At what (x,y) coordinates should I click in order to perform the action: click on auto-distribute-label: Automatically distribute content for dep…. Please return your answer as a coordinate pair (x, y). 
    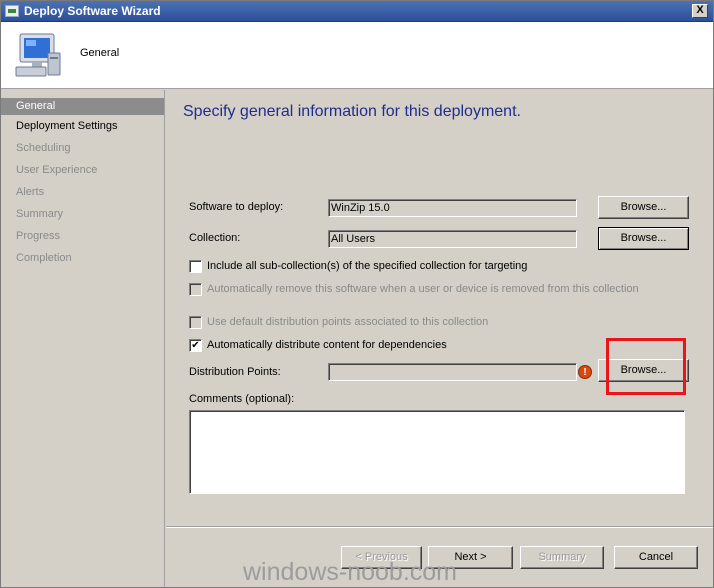
    Looking at the image, I should click on (327, 345).